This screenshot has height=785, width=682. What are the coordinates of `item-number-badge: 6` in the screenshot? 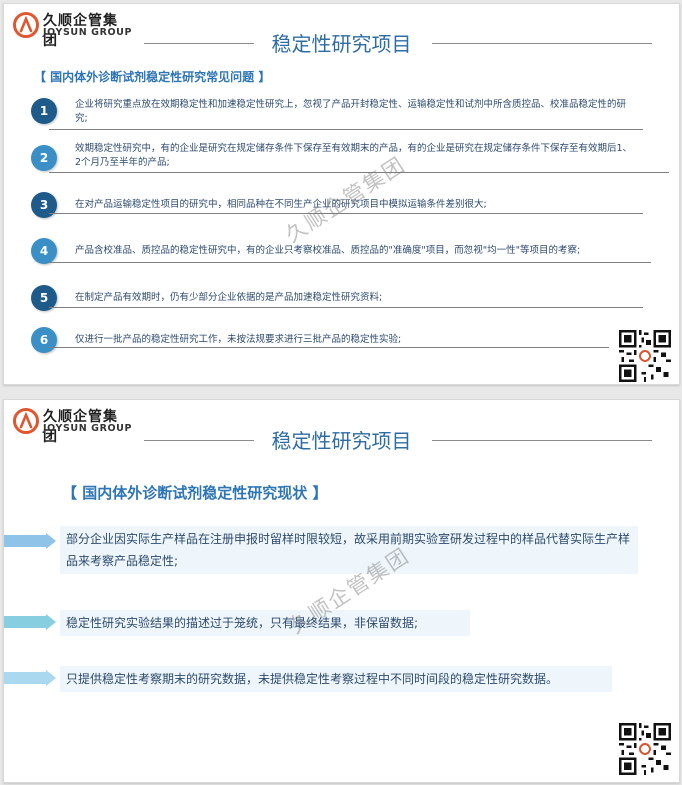 It's located at (44, 340).